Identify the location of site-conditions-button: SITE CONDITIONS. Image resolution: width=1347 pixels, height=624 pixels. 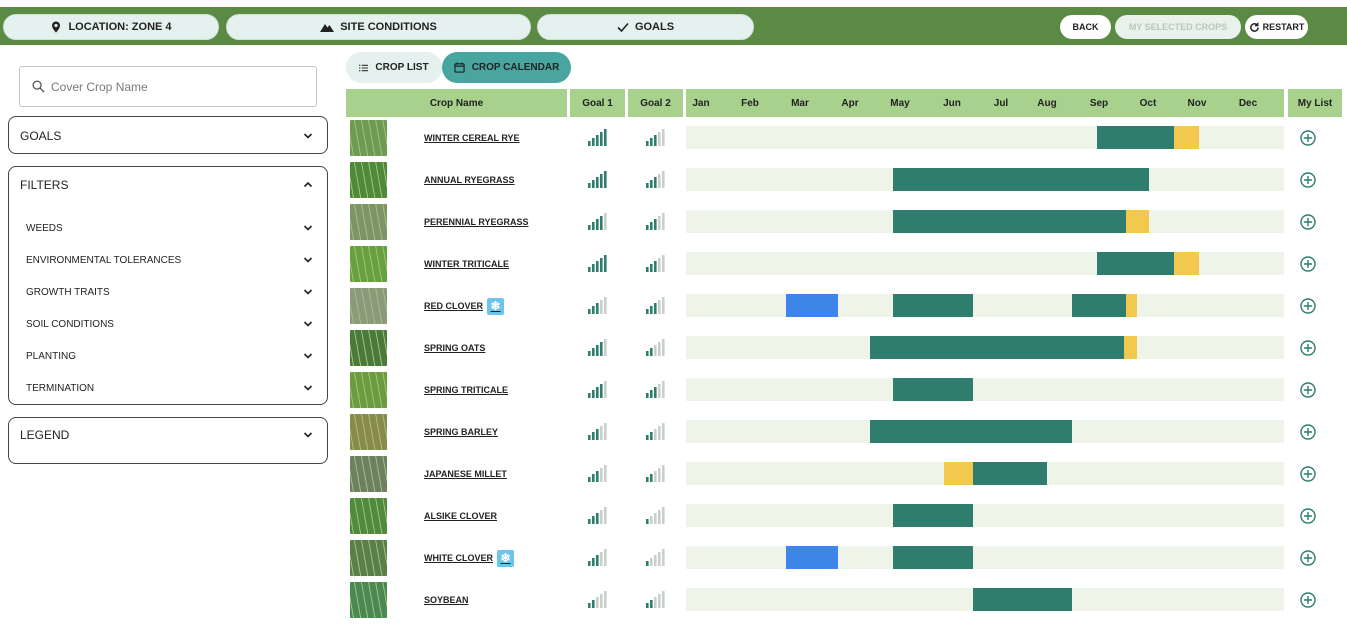
(378, 27).